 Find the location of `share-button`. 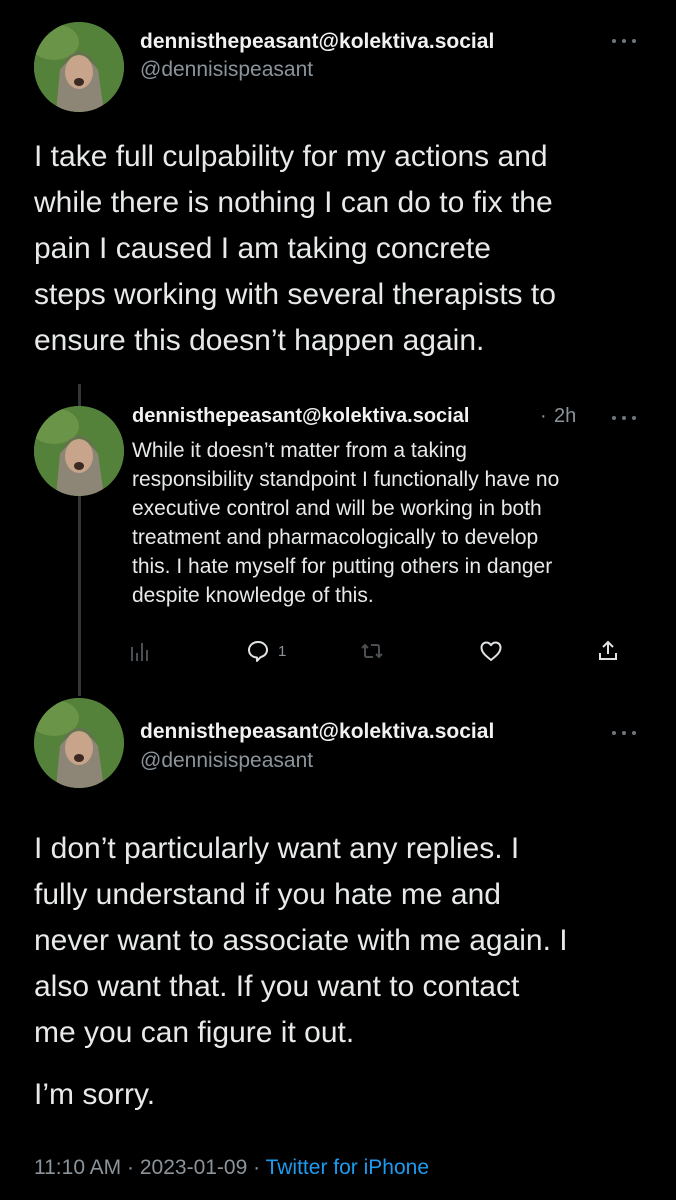

share-button is located at coordinates (608, 651).